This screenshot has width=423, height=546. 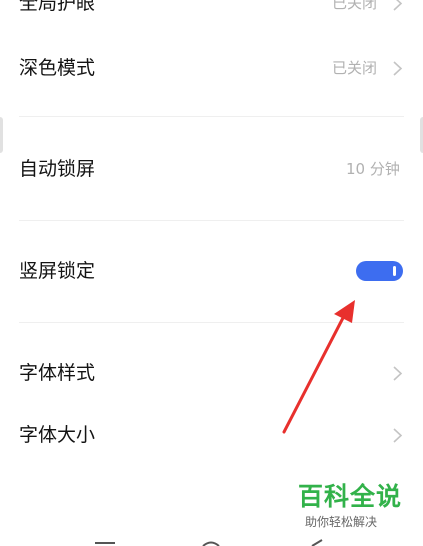 What do you see at coordinates (318, 367) in the screenshot?
I see `annotation-arrow` at bounding box center [318, 367].